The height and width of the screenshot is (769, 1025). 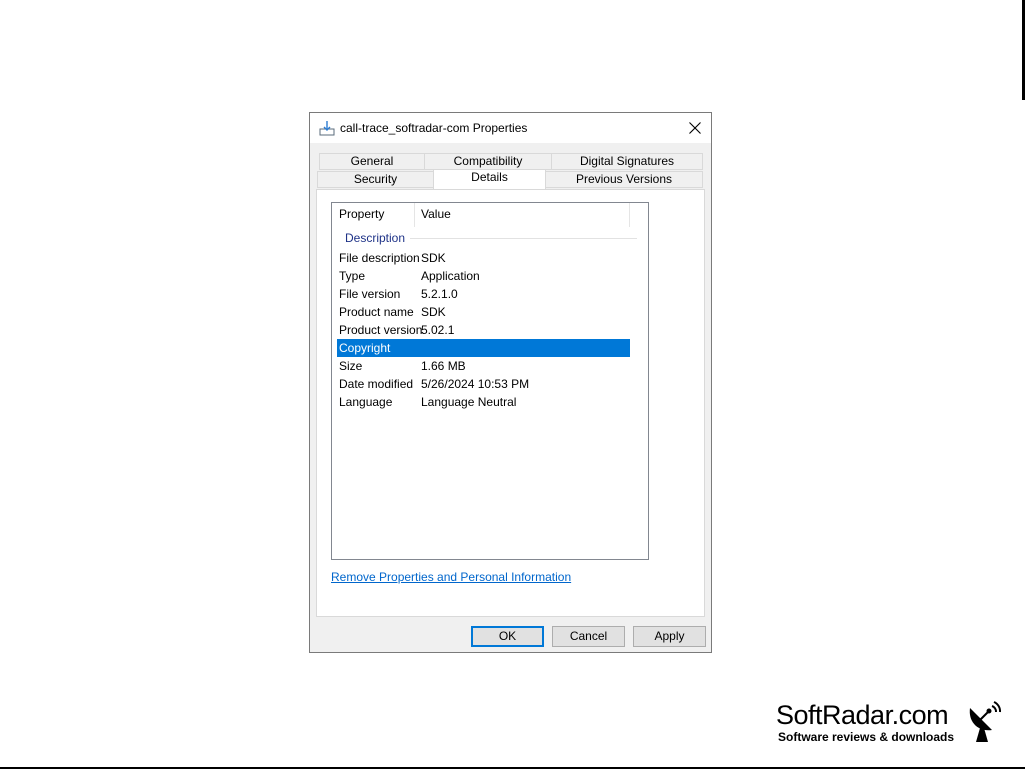 What do you see at coordinates (351, 366) in the screenshot?
I see `property-name: Size` at bounding box center [351, 366].